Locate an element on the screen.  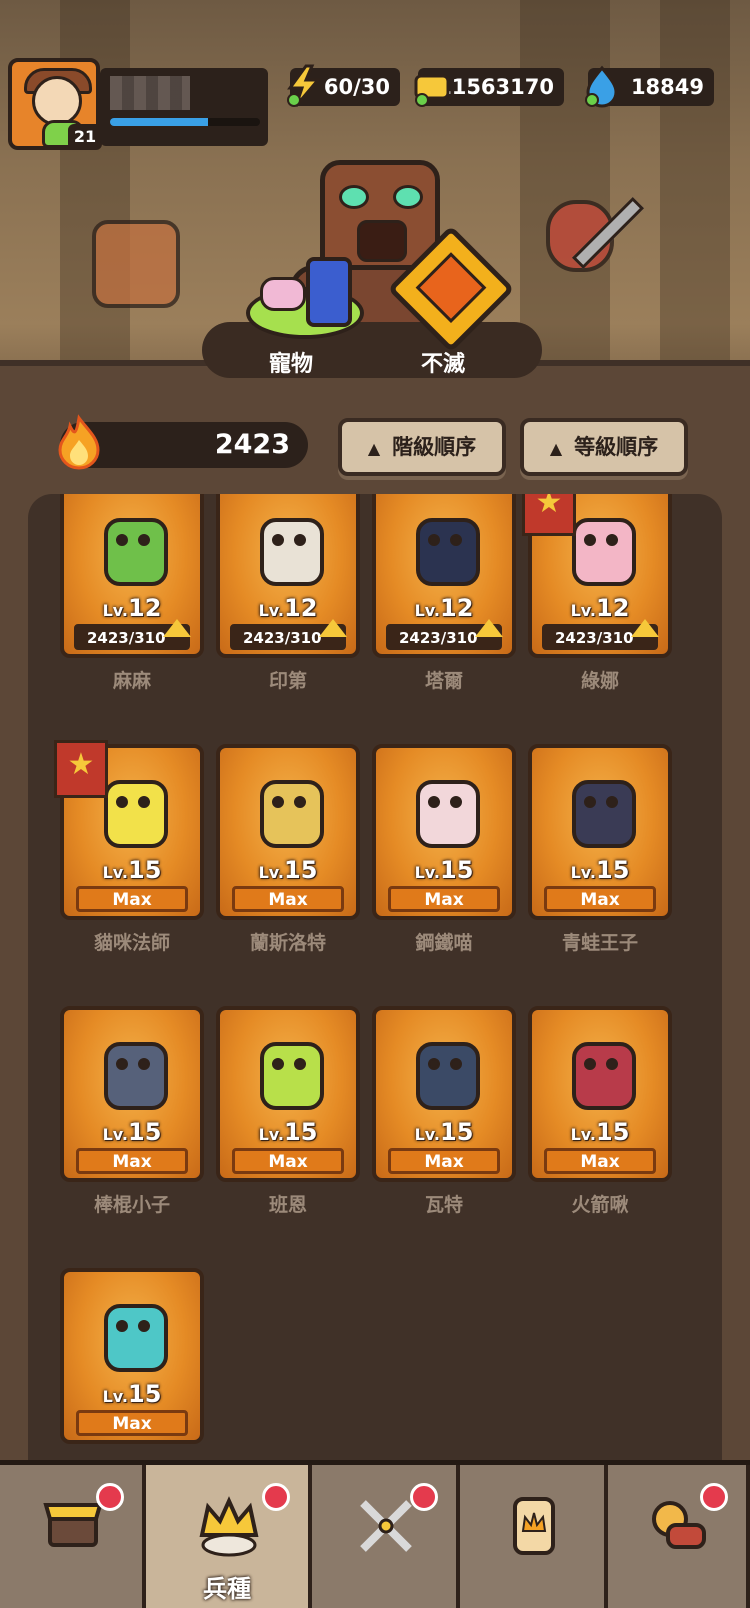
food-icon is located at coordinates (679, 1525).